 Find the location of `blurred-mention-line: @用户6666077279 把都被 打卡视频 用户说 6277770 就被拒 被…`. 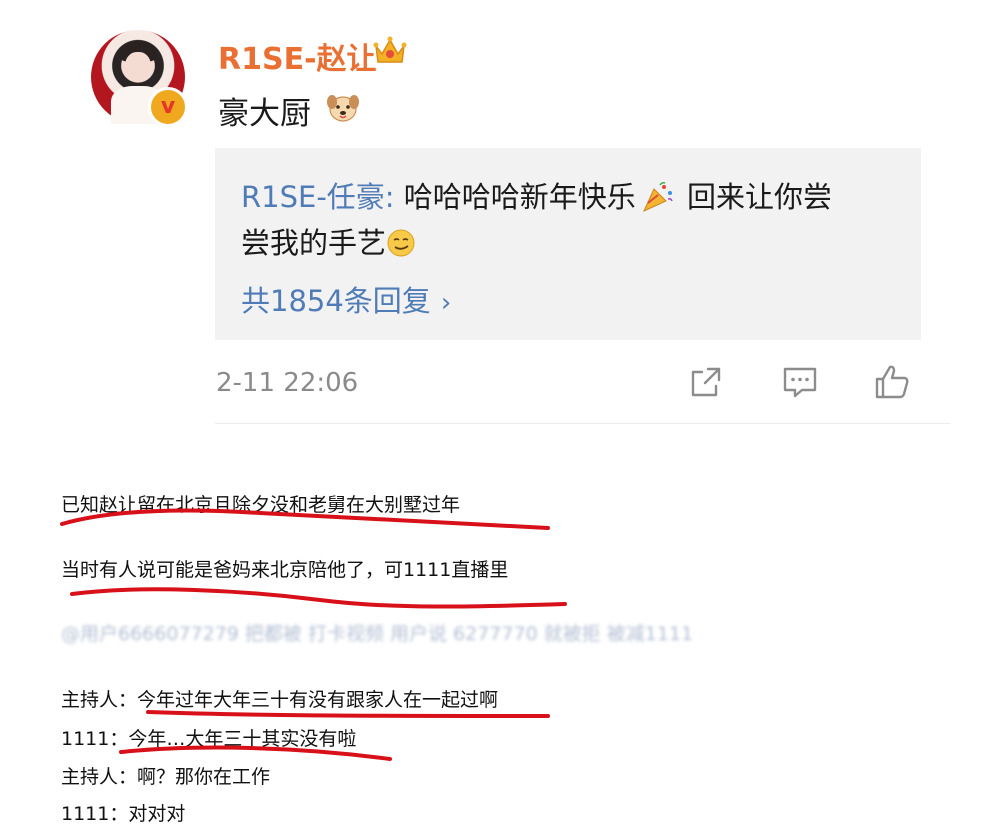

blurred-mention-line: @用户6666077279 把都被 打卡视频 用户说 6277770 就被拒 被… is located at coordinates (377, 634).